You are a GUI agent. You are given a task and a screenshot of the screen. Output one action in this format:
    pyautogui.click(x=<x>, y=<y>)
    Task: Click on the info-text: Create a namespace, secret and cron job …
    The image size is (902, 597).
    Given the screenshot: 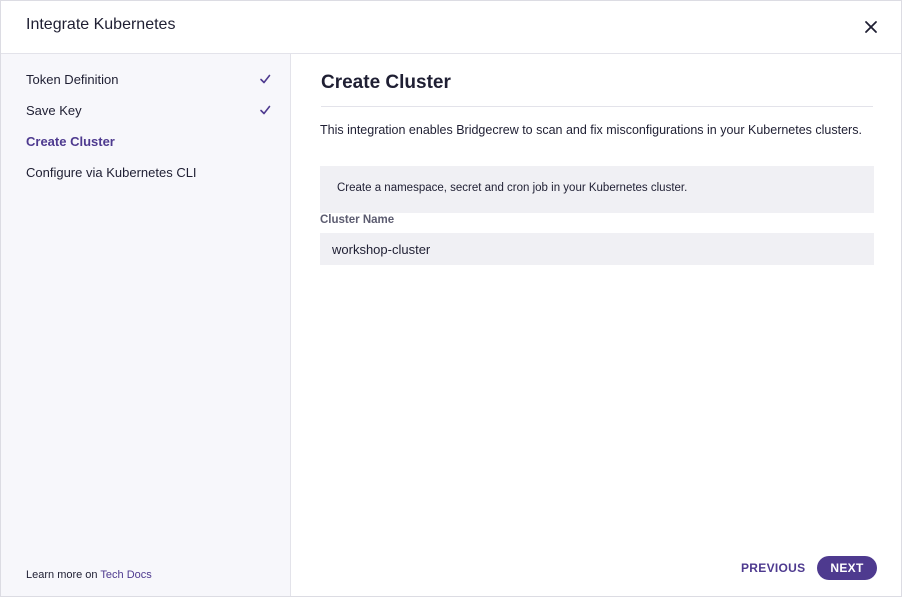 What is the action you would take?
    pyautogui.click(x=512, y=188)
    